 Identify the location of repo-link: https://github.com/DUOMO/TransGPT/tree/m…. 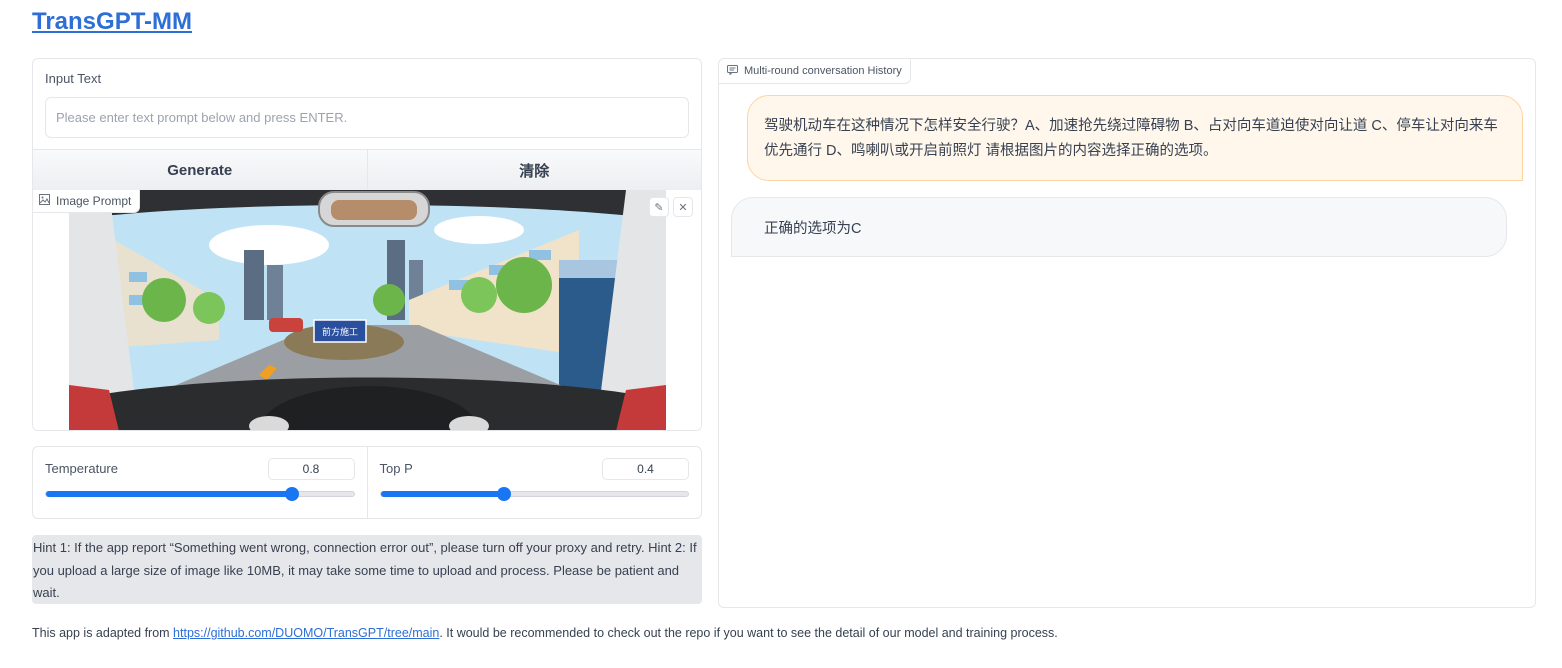
(306, 633).